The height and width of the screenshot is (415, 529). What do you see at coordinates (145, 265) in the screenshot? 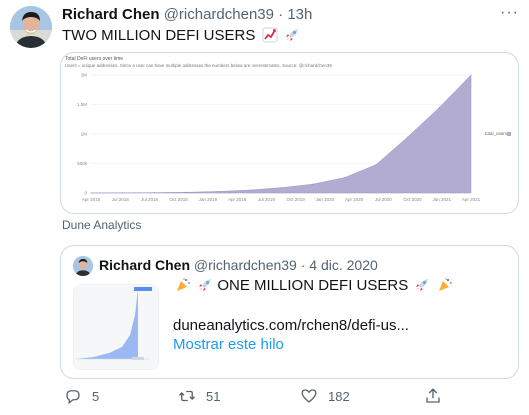
I see `quoted-author-name: Richard Chen` at bounding box center [145, 265].